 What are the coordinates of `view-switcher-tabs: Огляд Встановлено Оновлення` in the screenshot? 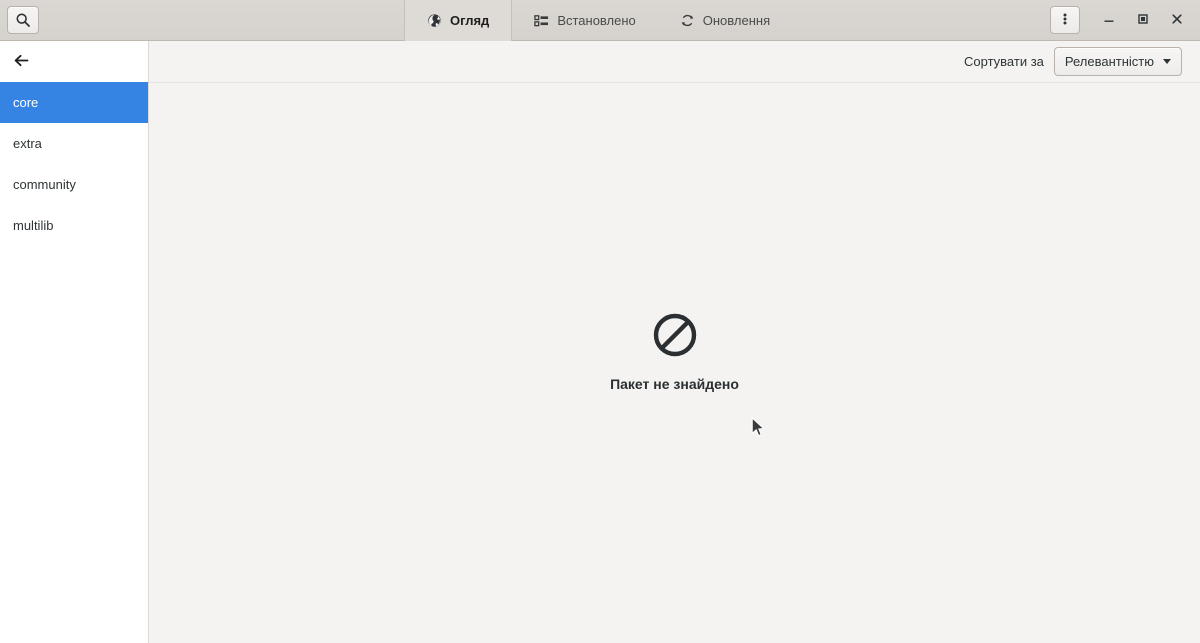 It's located at (598, 20).